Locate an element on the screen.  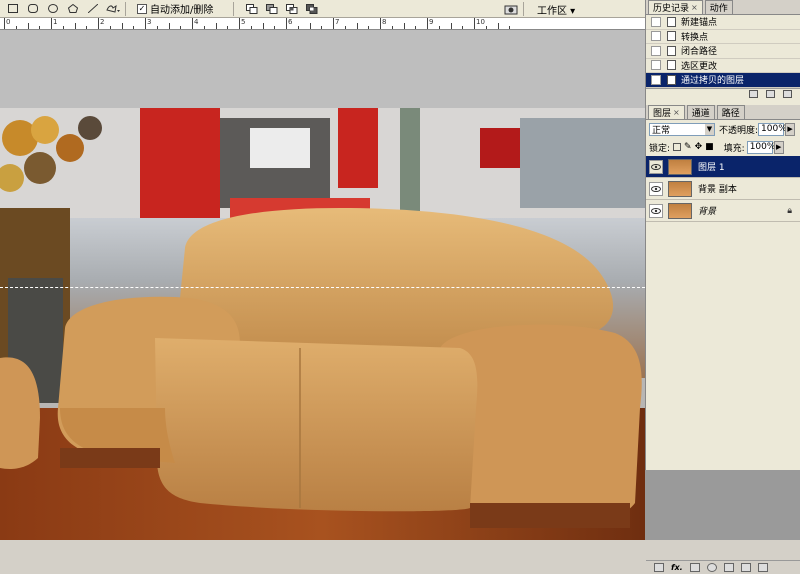
tab-channels-label: 通道 is located at coordinates (700, 114).